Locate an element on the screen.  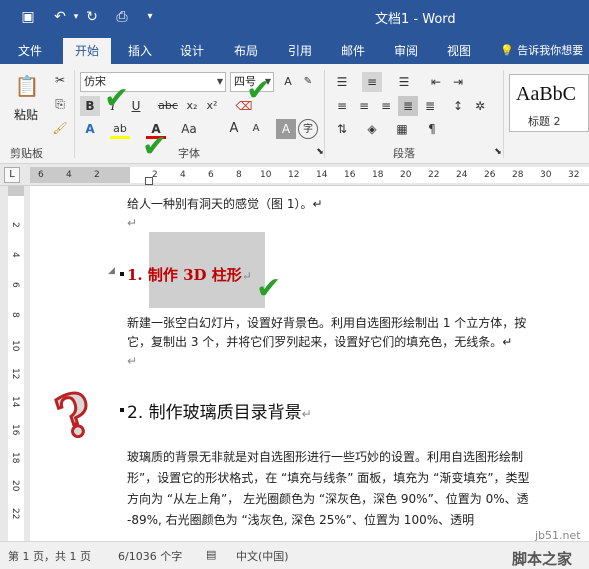
chevron-down-icon: ▼ is located at coordinates (219, 81).